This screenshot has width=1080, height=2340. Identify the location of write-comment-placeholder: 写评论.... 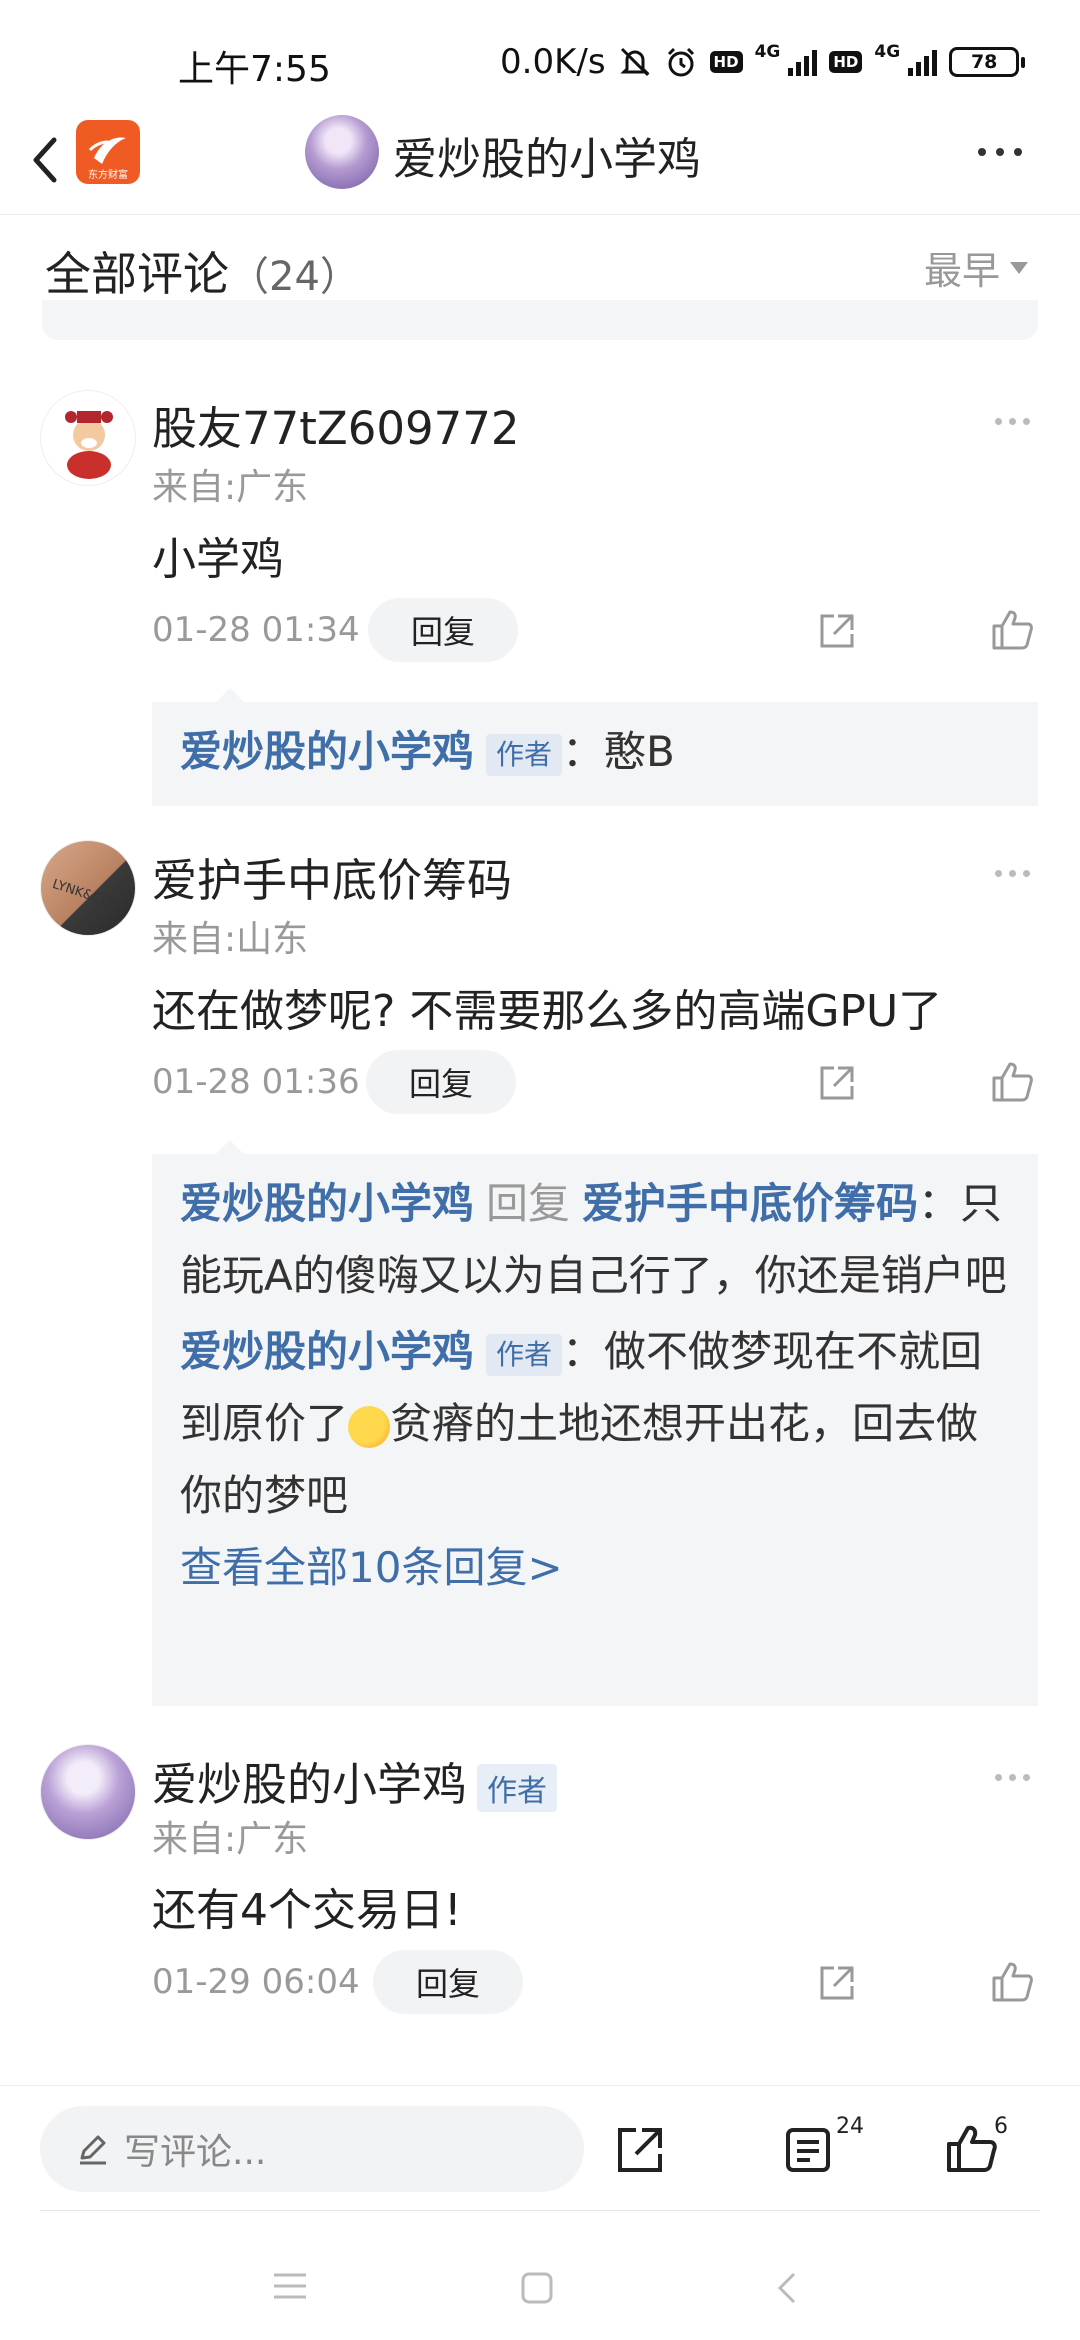
(195, 2152).